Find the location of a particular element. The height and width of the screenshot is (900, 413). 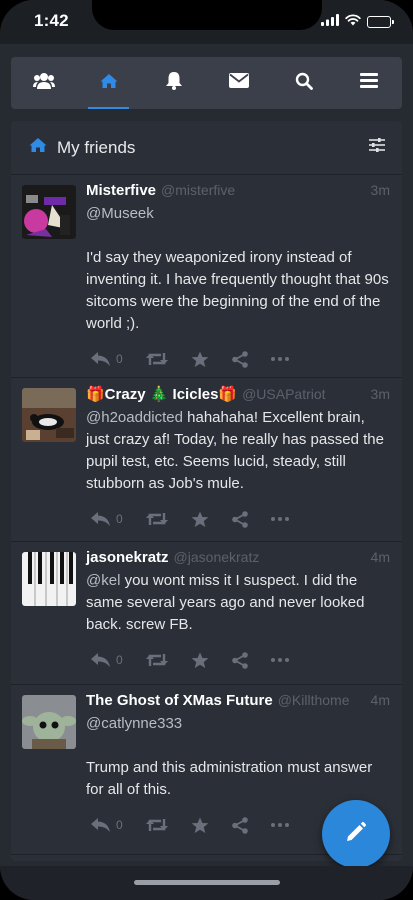

post-header: Misterfive @misterfive 3m is located at coordinates (238, 187).